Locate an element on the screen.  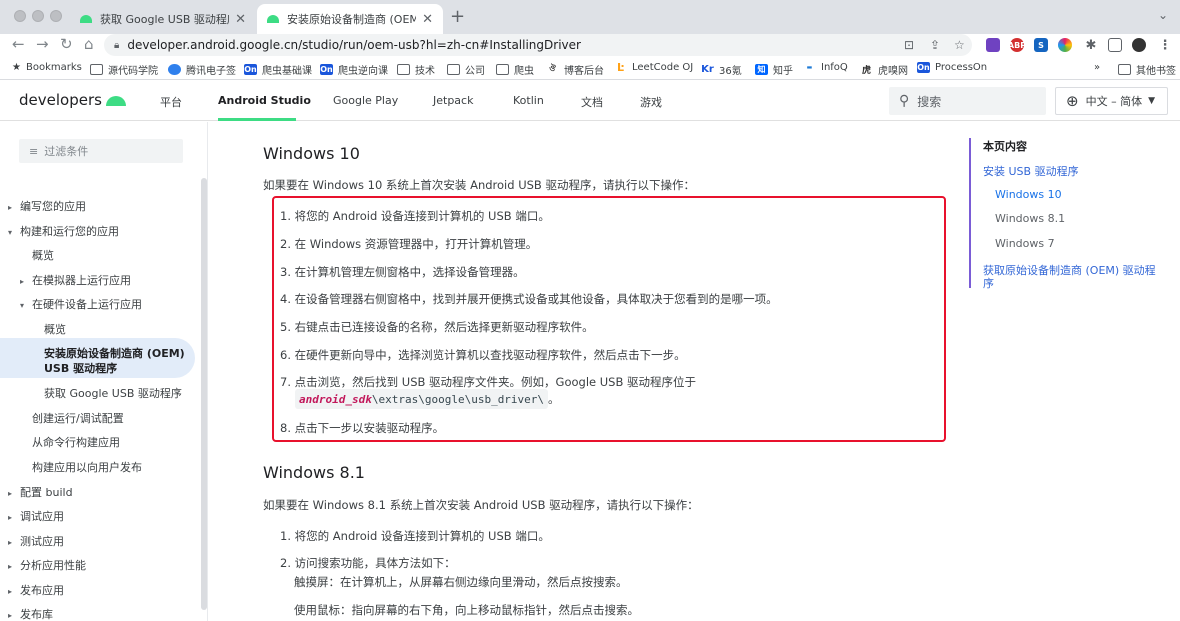
bookmark-label: 36氪 is located at coordinates (730, 71).